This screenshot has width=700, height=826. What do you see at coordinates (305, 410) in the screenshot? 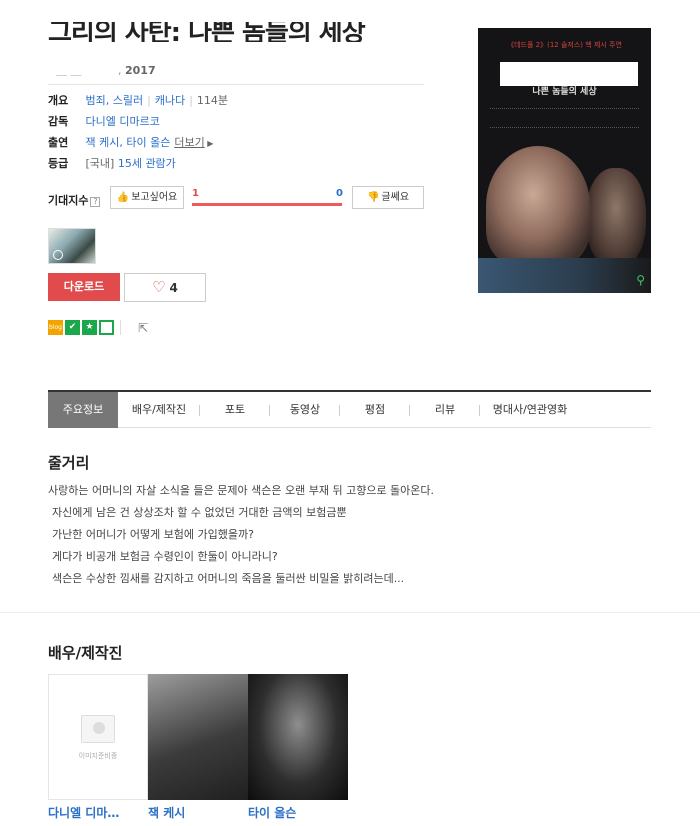
I see `tab-video: 동영상` at bounding box center [305, 410].